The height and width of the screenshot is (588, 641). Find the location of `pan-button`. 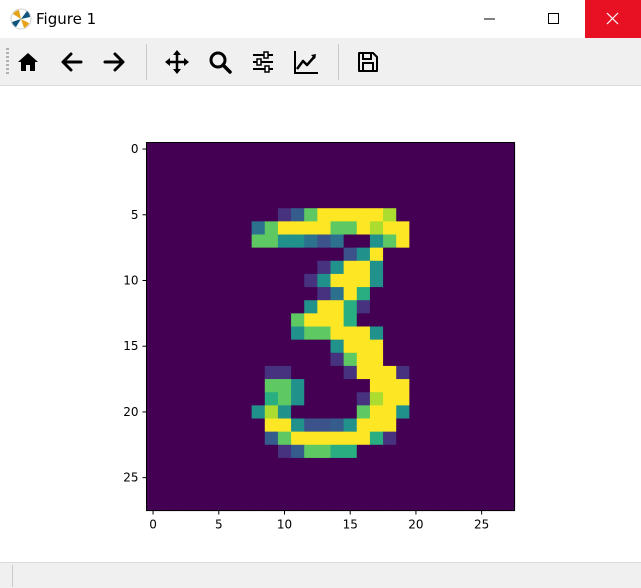

pan-button is located at coordinates (177, 62).